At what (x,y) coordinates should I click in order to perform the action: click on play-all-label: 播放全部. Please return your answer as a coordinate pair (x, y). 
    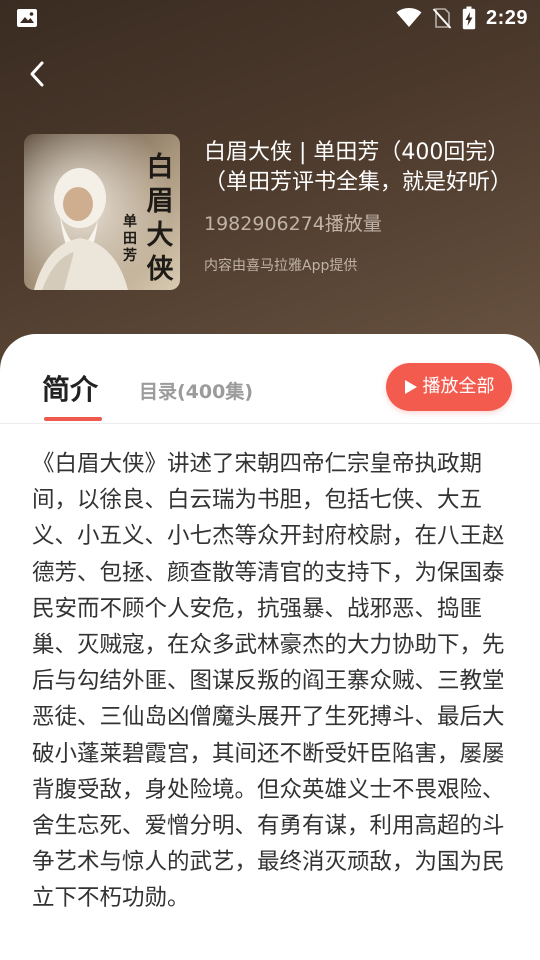
    Looking at the image, I should click on (458, 386).